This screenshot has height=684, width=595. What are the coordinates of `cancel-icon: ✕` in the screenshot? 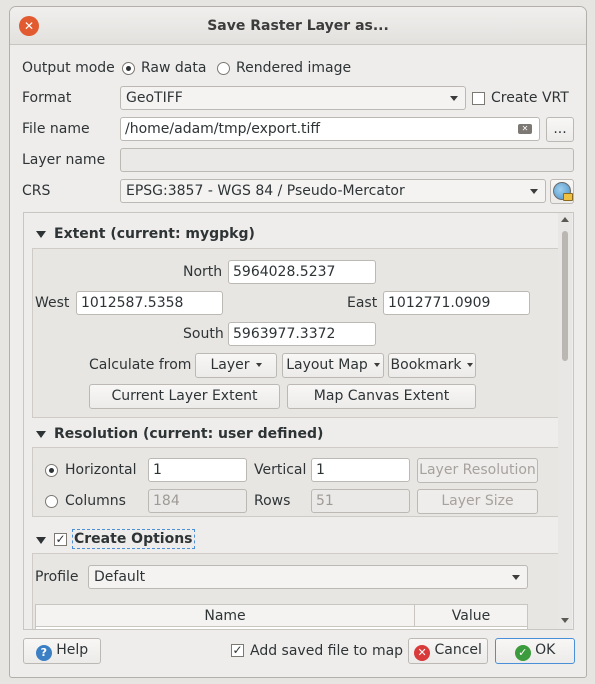 It's located at (422, 653).